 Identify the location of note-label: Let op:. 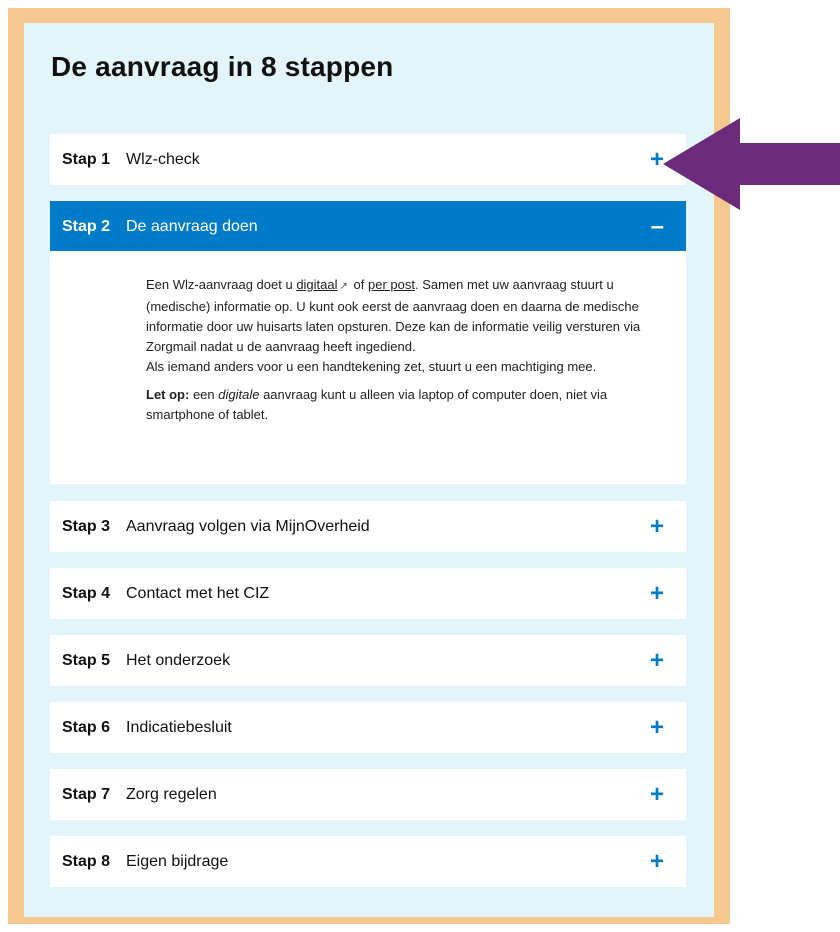
(168, 394).